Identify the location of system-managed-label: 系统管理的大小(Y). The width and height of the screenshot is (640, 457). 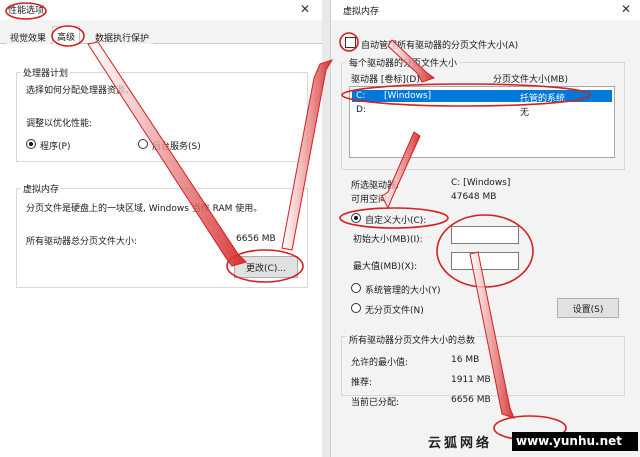
(403, 291).